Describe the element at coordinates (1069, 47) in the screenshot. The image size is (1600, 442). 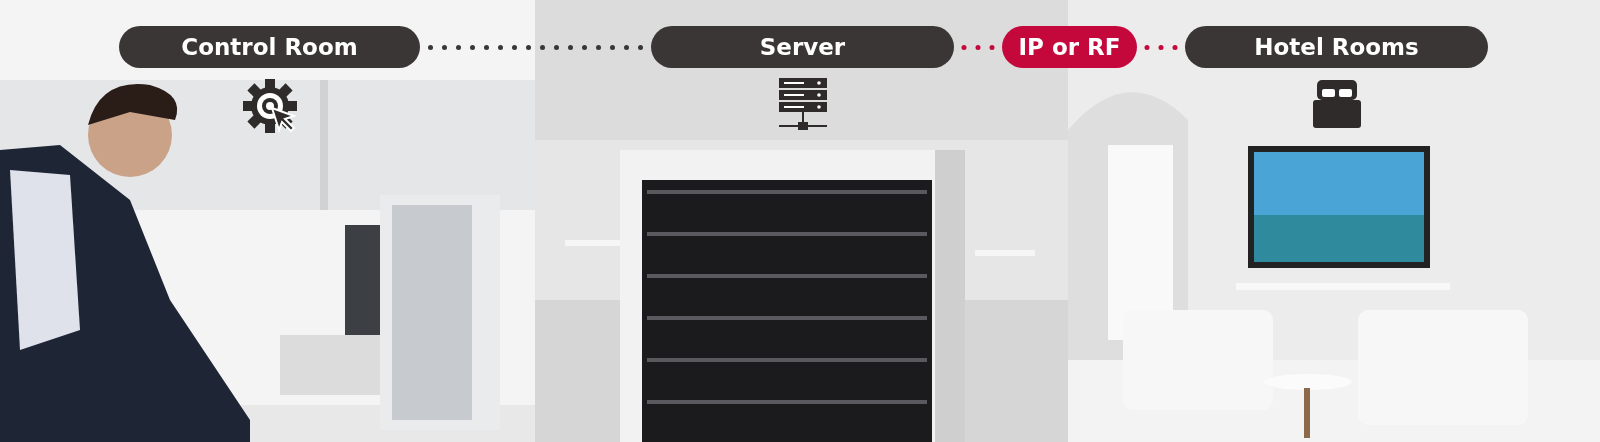
I see `connection-label: IP or RF` at that location.